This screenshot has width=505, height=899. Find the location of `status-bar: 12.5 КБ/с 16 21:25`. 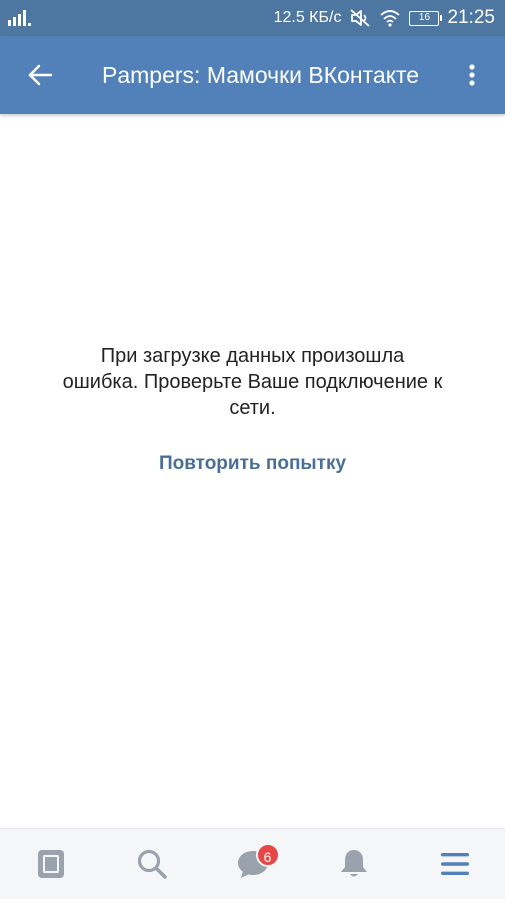

status-bar: 12.5 КБ/с 16 21:25 is located at coordinates (252, 18).